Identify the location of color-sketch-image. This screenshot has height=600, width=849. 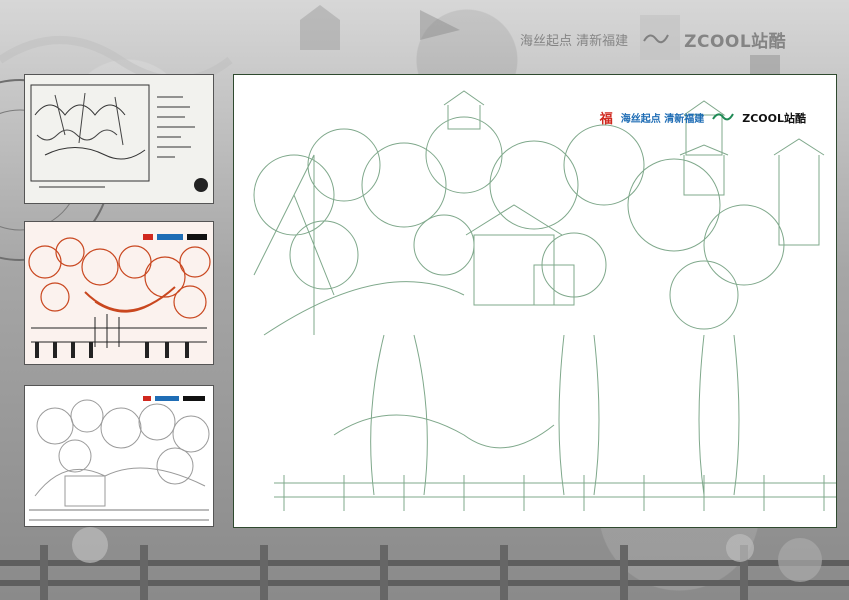
(119, 293).